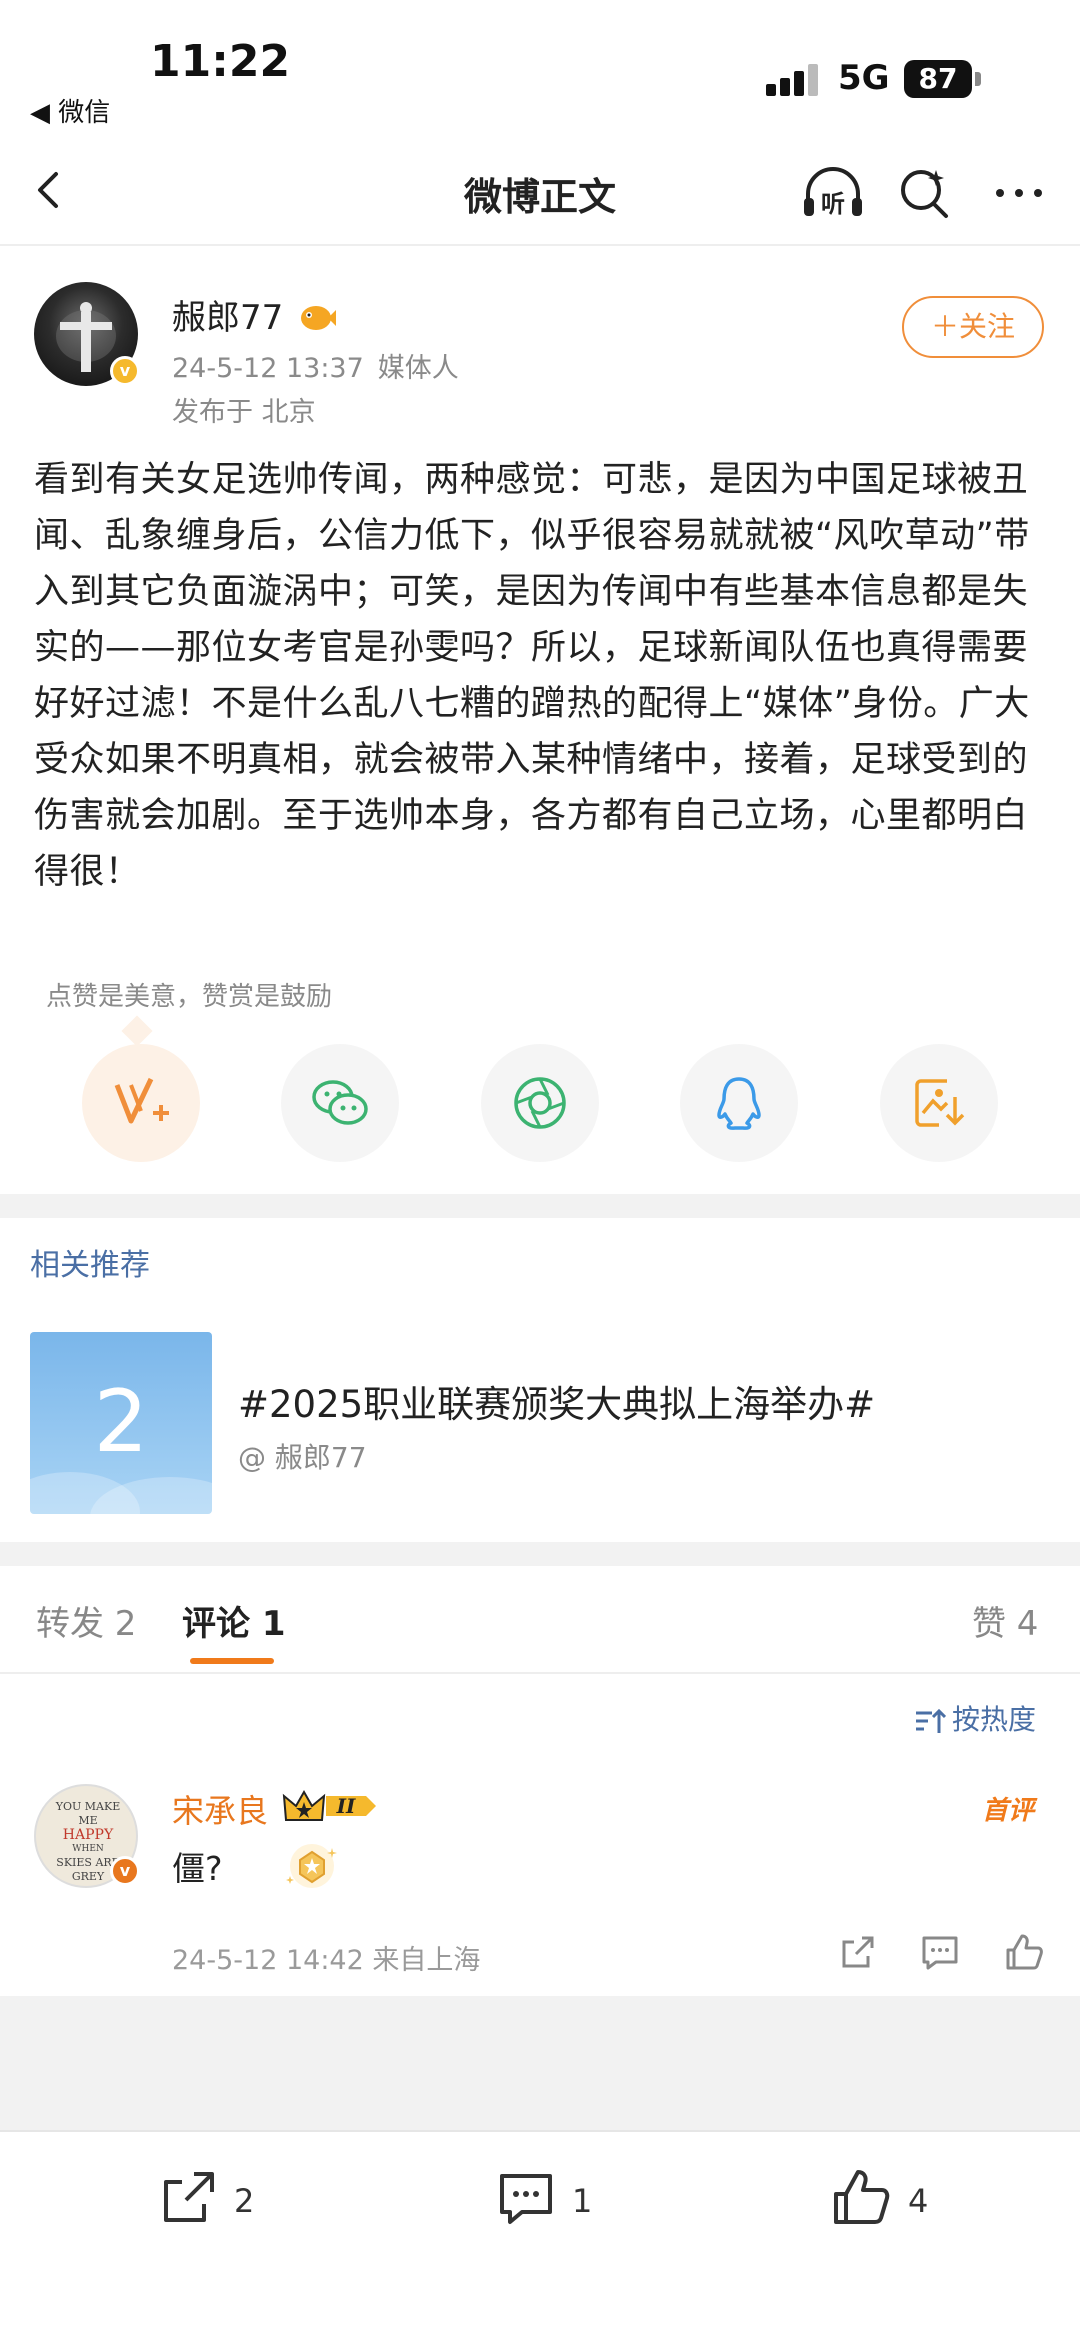  I want to click on sort-label: 按热度, so click(994, 1719).